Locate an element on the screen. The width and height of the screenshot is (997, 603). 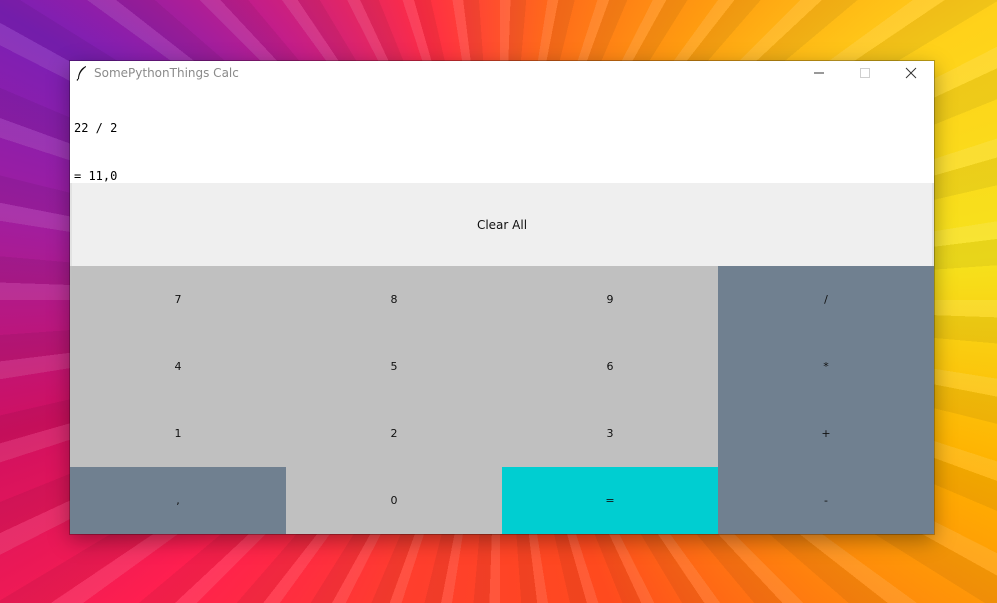
key-label: * is located at coordinates (826, 366).